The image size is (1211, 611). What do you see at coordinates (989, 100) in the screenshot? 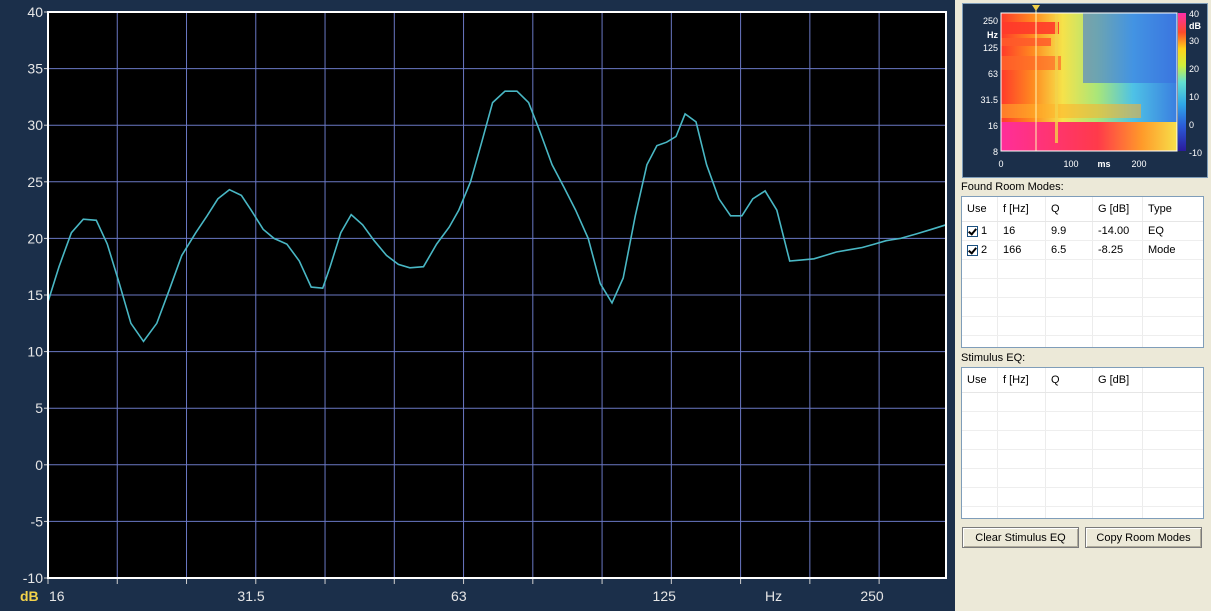
I see `spectrogram-y-label: 31.5` at bounding box center [989, 100].